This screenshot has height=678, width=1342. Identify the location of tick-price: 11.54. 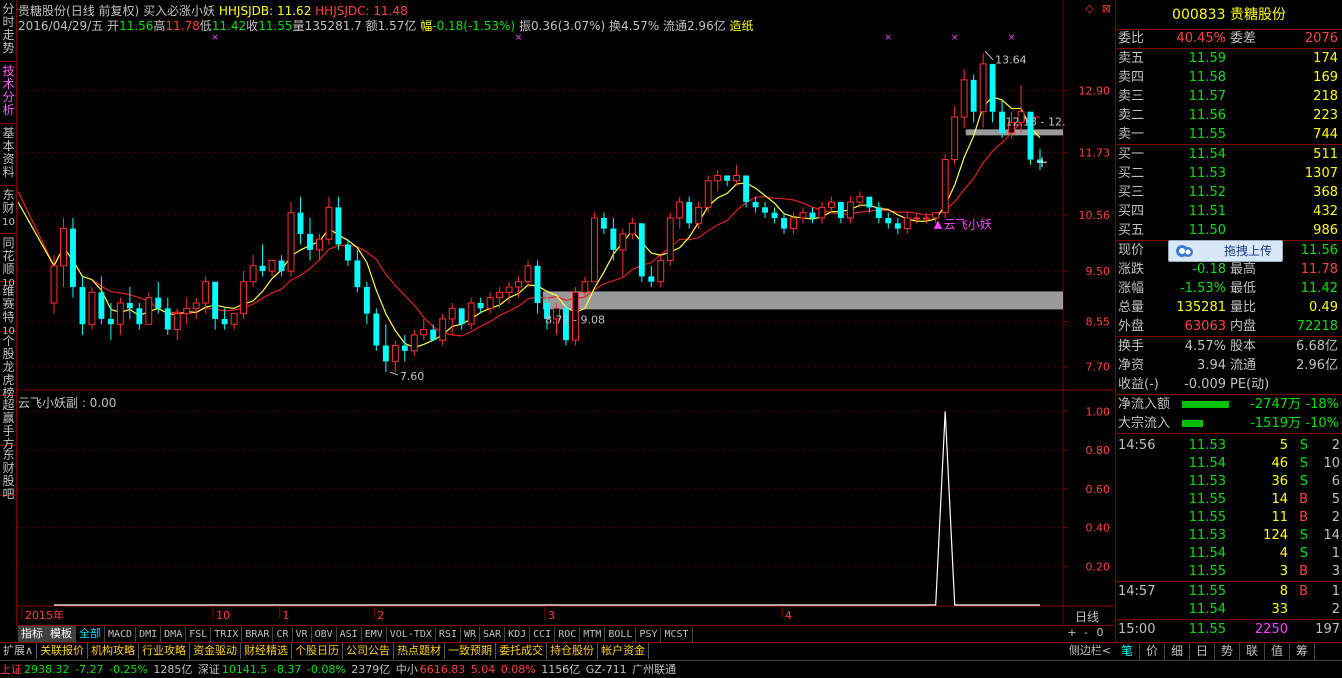
(1207, 609).